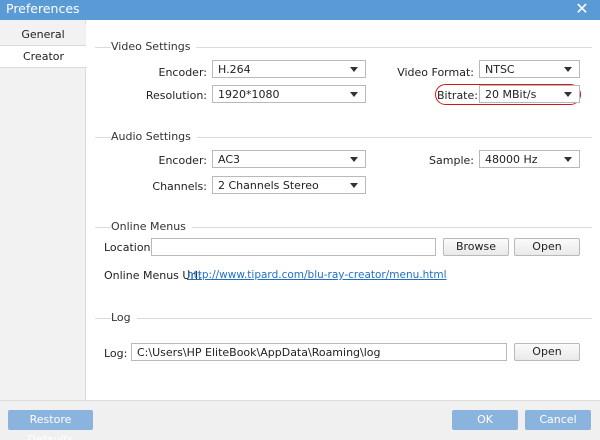 The height and width of the screenshot is (440, 600). What do you see at coordinates (300, 10) in the screenshot?
I see `title-bar: Preferences ✕` at bounding box center [300, 10].